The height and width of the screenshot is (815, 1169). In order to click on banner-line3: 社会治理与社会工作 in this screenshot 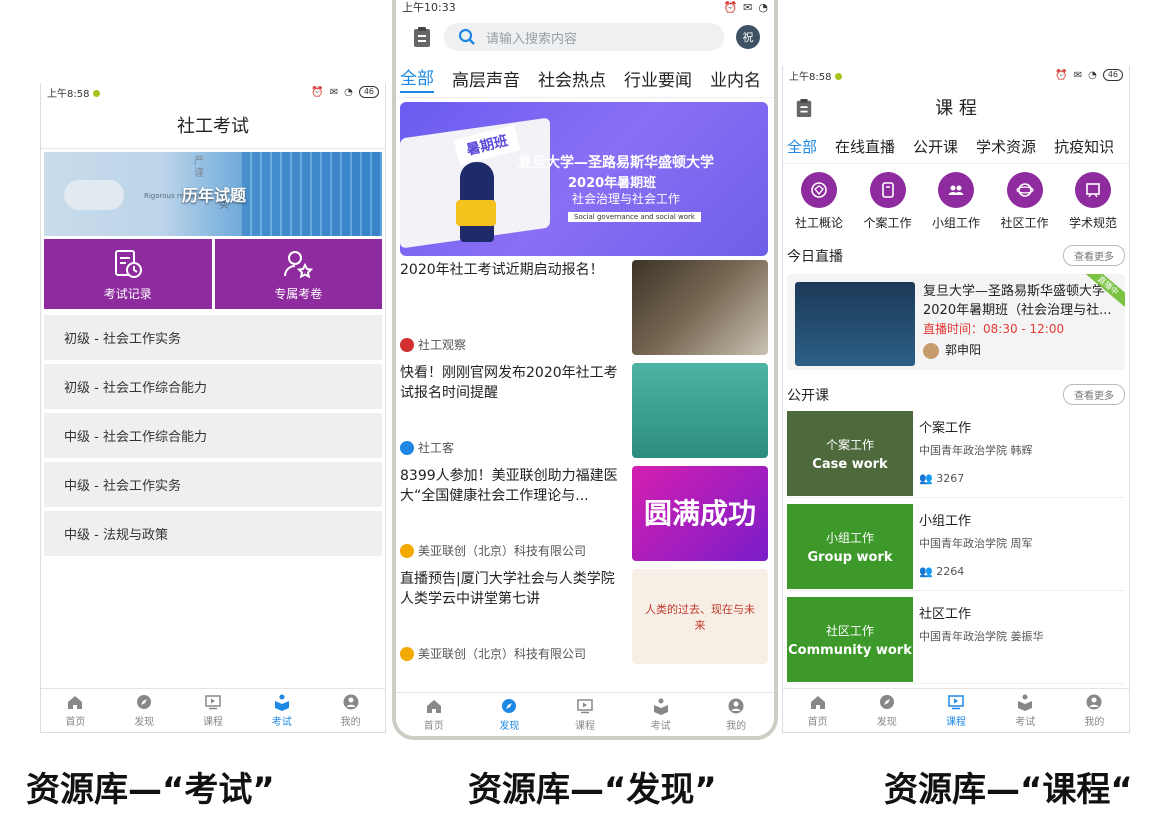, I will do `click(626, 199)`.